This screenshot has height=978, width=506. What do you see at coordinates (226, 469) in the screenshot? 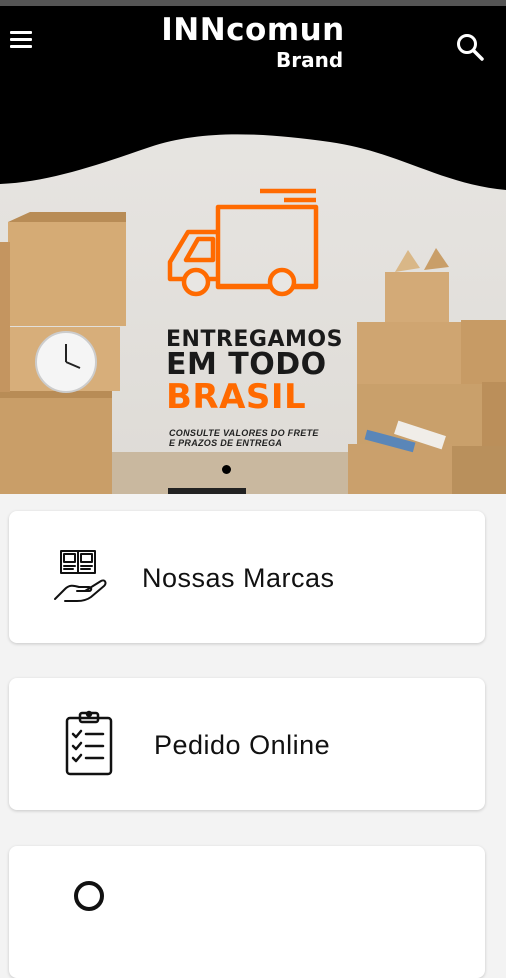
I see `carousel-indicator-dot` at bounding box center [226, 469].